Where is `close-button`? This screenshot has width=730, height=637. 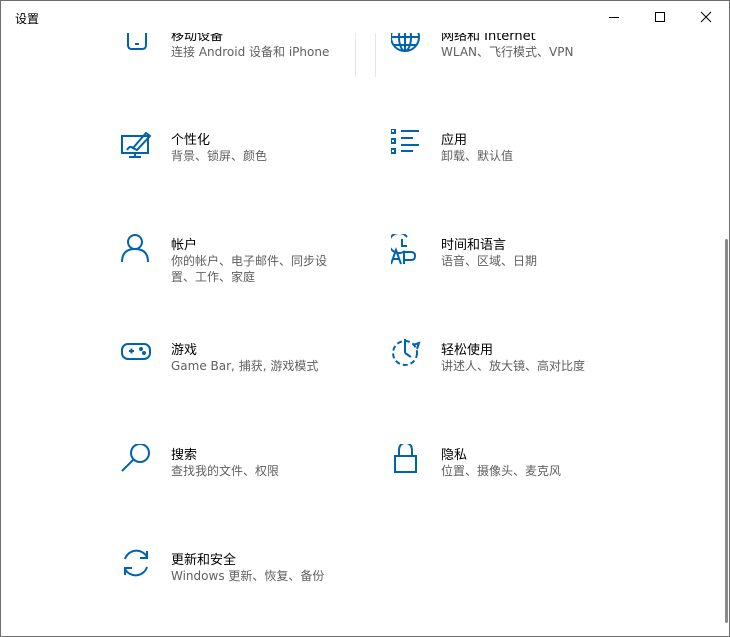
close-button is located at coordinates (706, 17).